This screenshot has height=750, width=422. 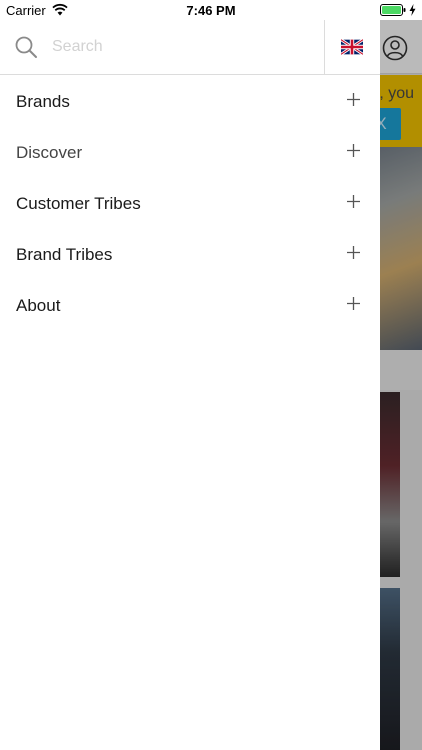 I want to click on search-icon, so click(x=26, y=47).